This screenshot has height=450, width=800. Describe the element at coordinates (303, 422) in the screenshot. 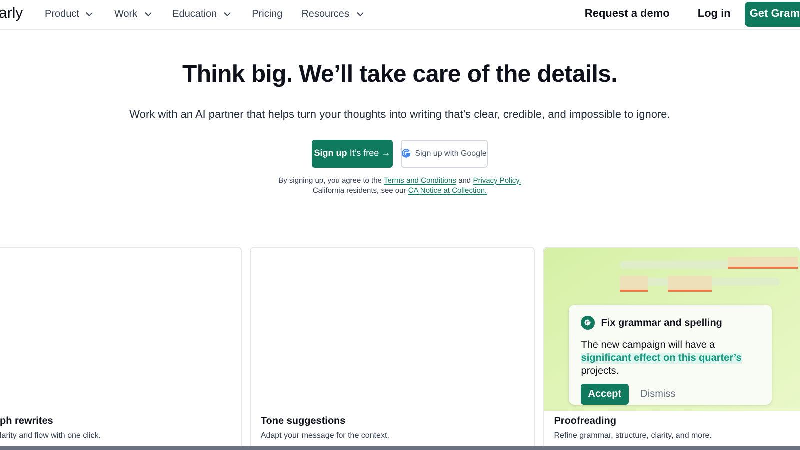

I see `card-title: Tone suggestions` at that location.